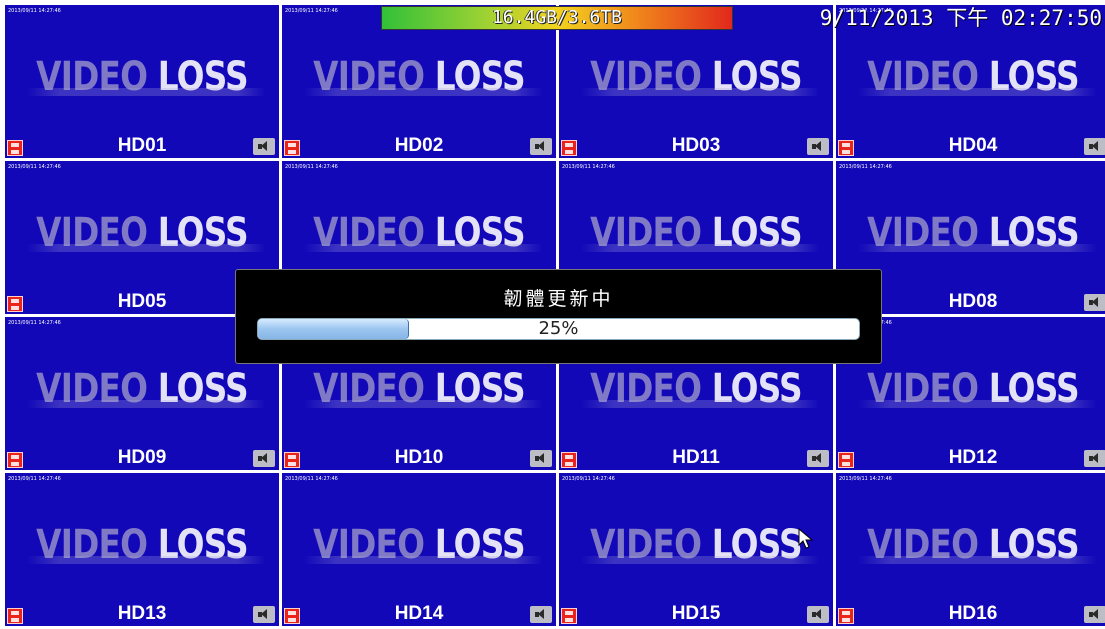  Describe the element at coordinates (142, 457) in the screenshot. I see `channel-label: HD09` at that location.